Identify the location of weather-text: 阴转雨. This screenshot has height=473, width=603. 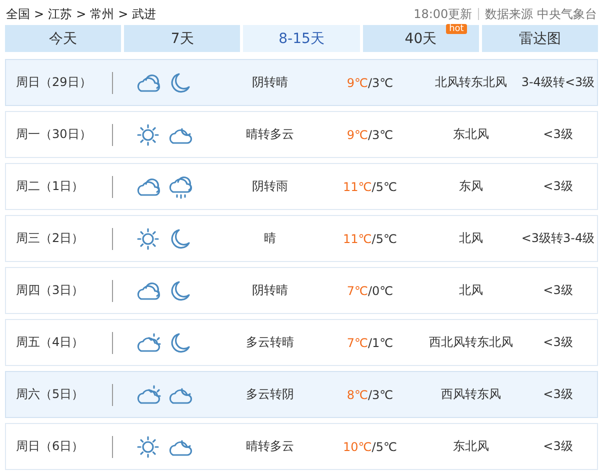
(270, 186).